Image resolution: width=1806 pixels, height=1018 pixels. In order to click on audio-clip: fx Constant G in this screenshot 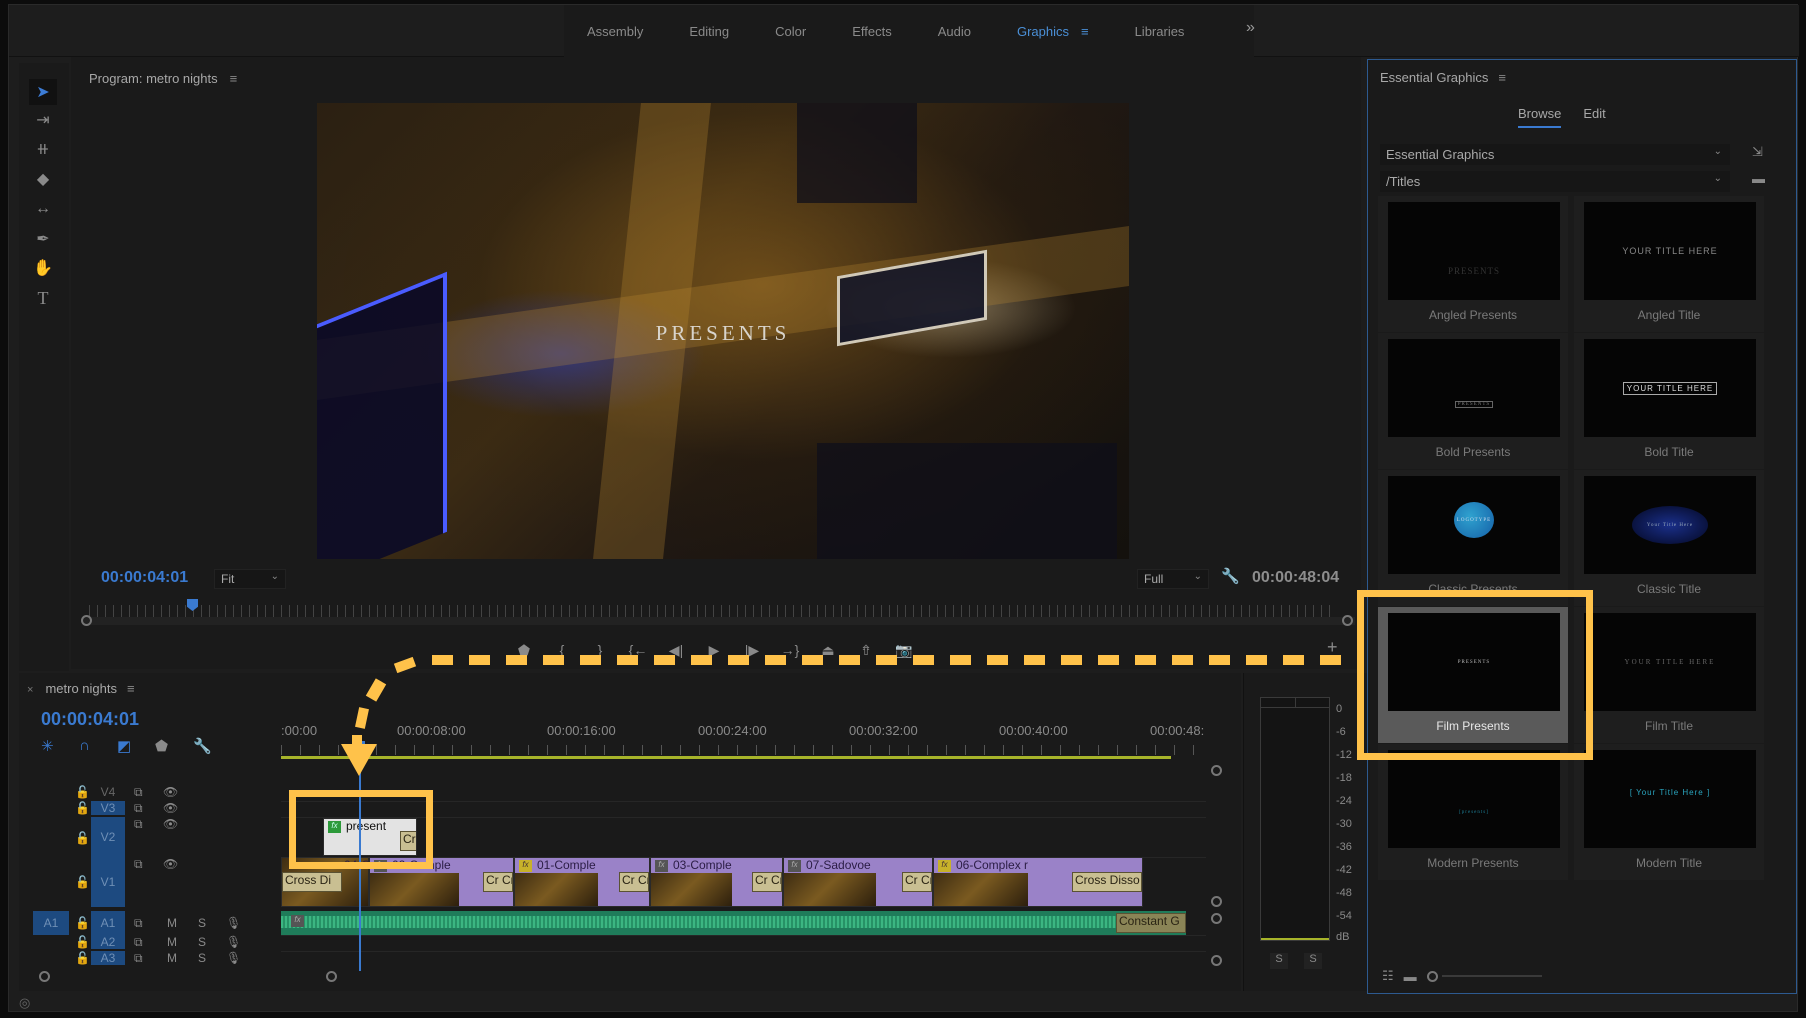, I will do `click(733, 923)`.